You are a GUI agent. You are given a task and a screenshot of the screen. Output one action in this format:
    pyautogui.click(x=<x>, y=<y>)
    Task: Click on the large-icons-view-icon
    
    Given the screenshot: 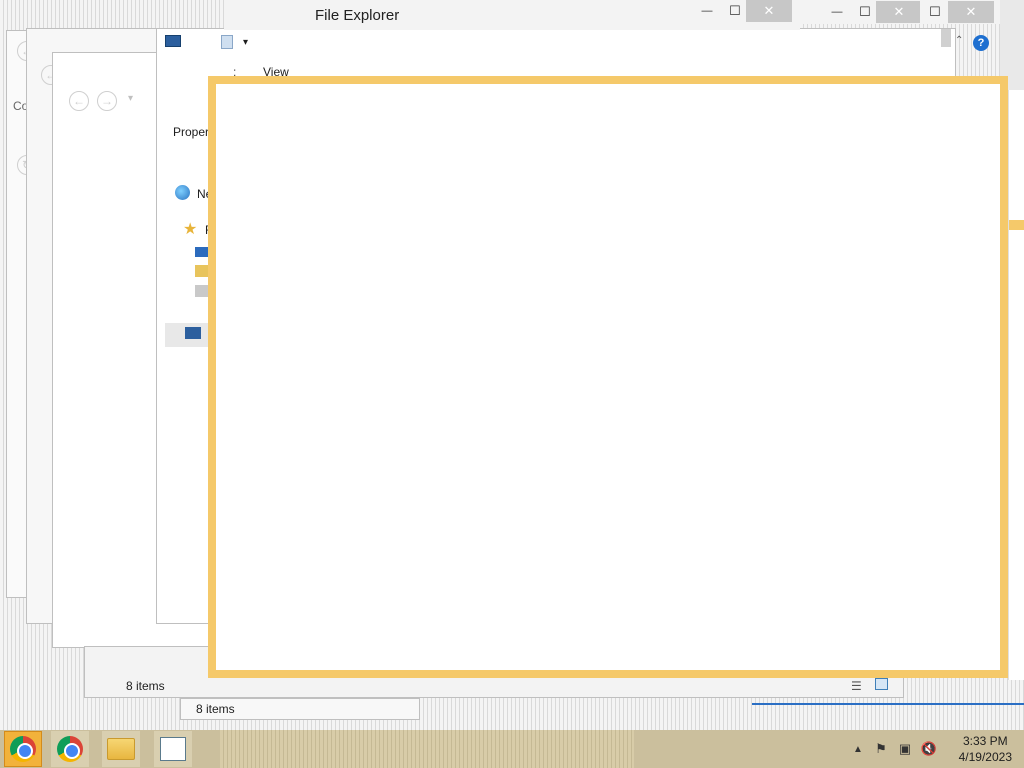 What is the action you would take?
    pyautogui.click(x=881, y=684)
    